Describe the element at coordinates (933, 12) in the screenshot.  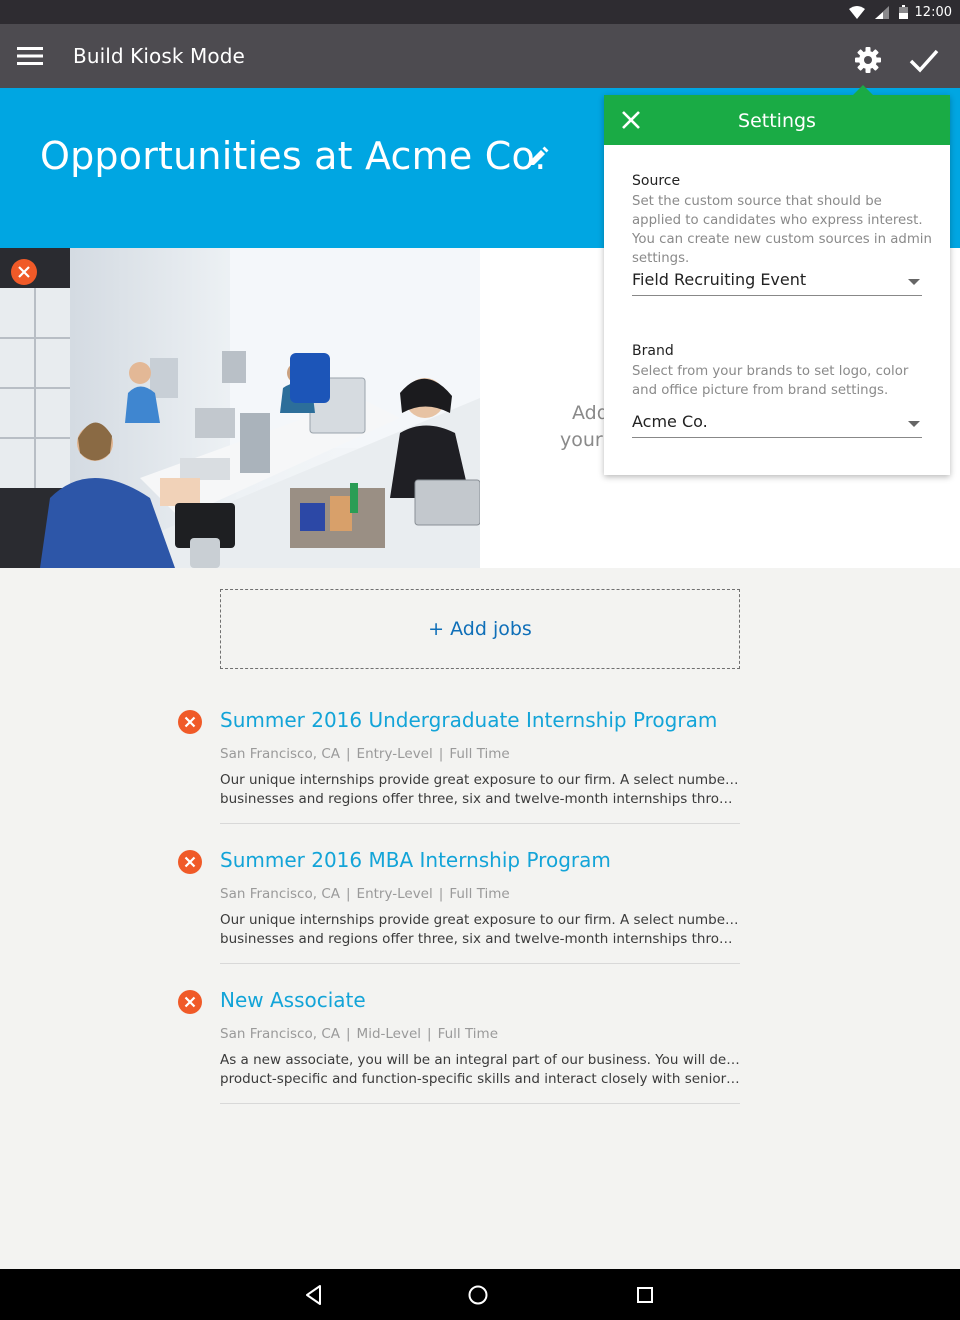
I see `status-time: 12:00` at that location.